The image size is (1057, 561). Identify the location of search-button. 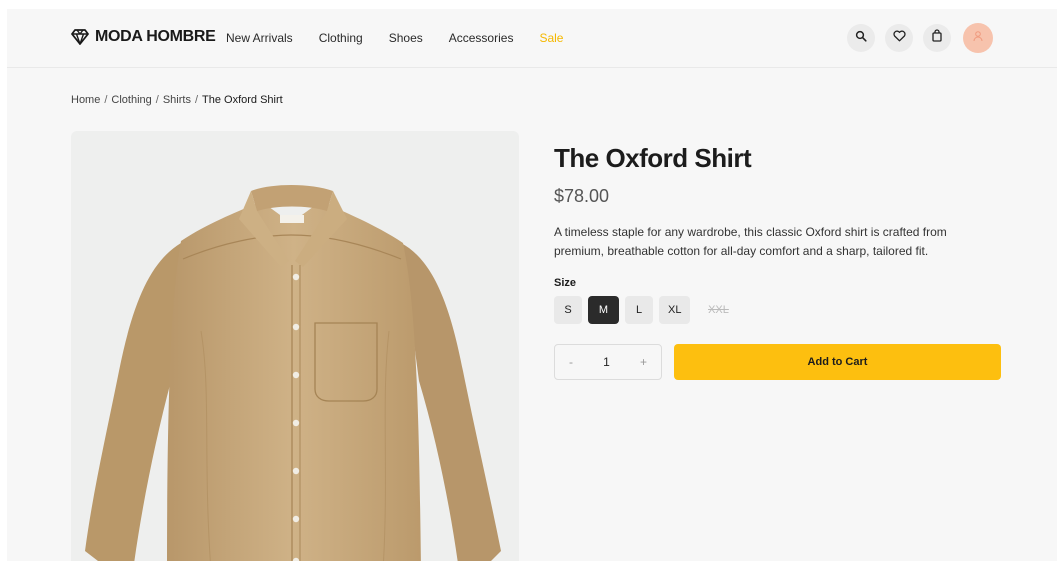
(861, 38).